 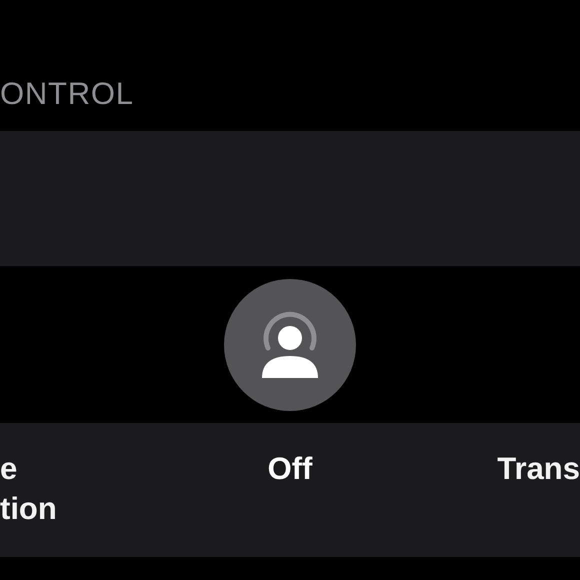 I want to click on section-header: ONTROL, so click(x=67, y=93).